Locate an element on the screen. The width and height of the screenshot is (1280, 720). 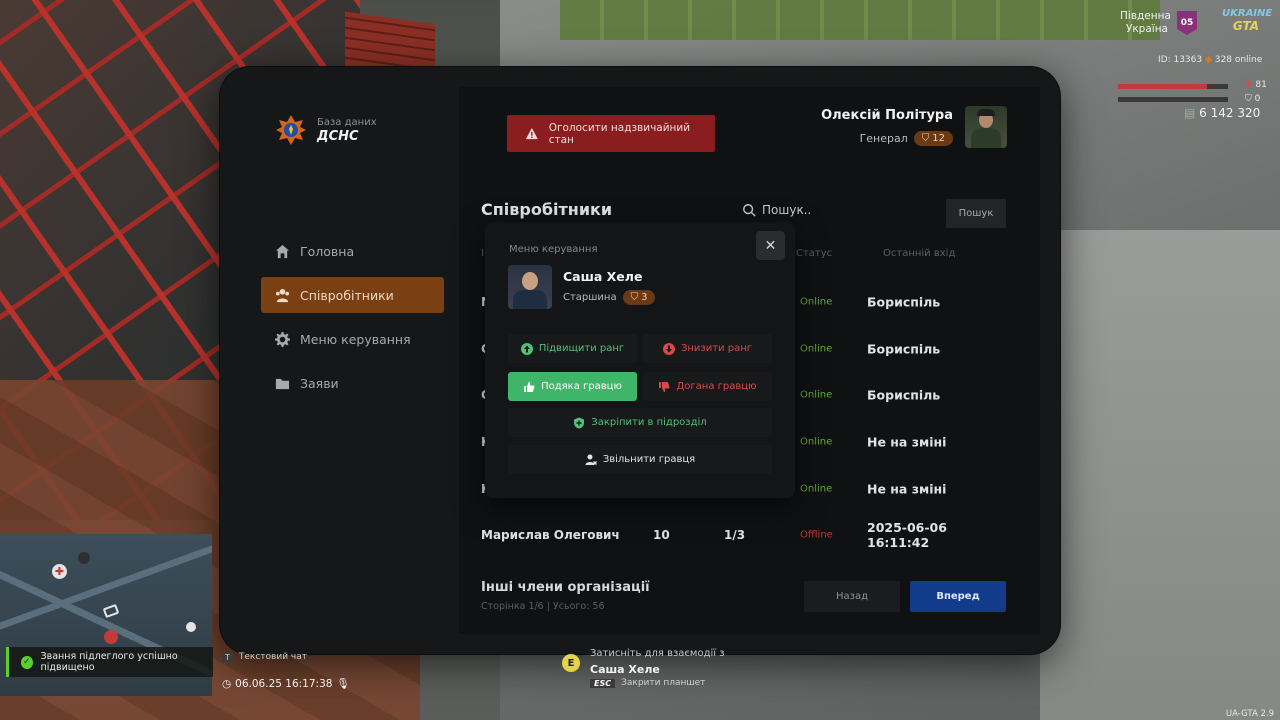
sidewalk is located at coordinates (1160, 475).